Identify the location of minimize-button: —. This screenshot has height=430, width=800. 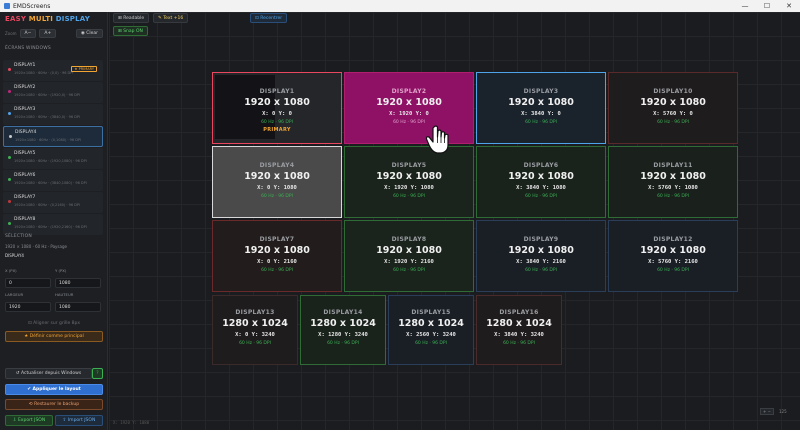
(745, 6).